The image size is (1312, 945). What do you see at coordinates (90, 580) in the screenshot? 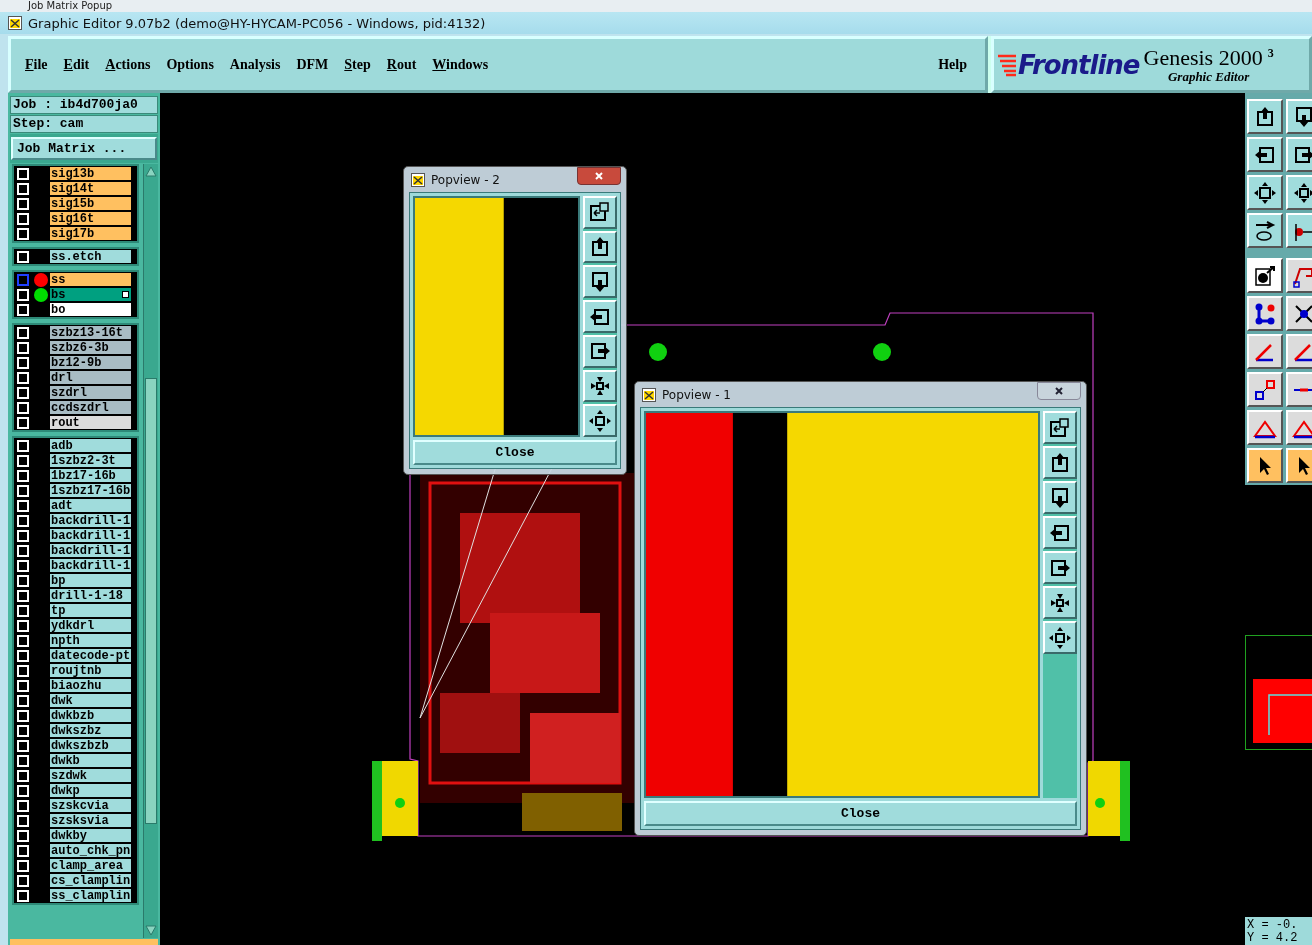
I see `layer-item: bp` at bounding box center [90, 580].